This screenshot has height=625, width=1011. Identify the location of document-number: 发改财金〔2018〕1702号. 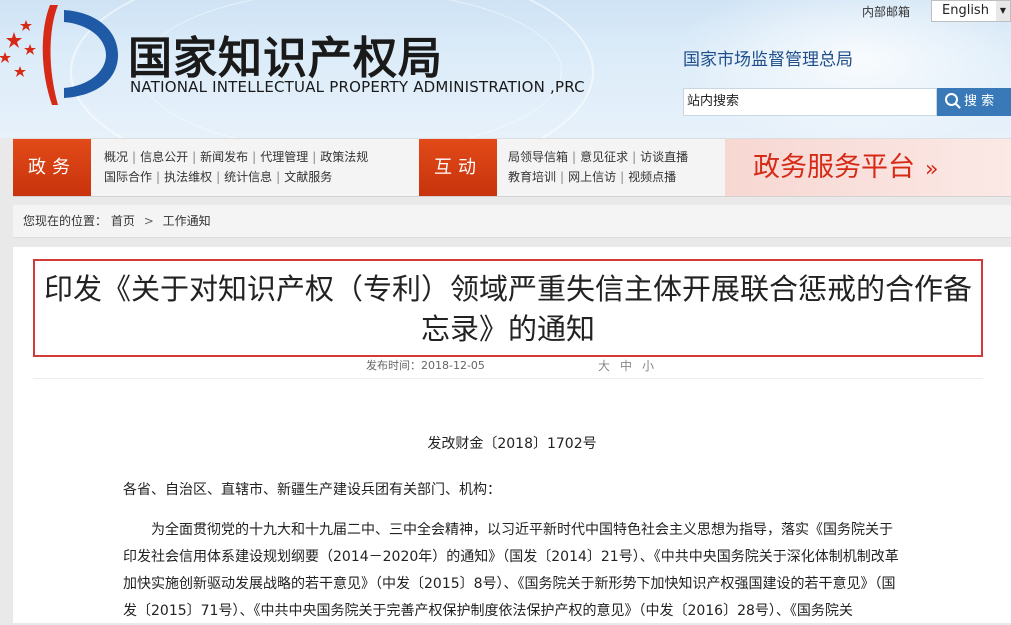
(512, 444).